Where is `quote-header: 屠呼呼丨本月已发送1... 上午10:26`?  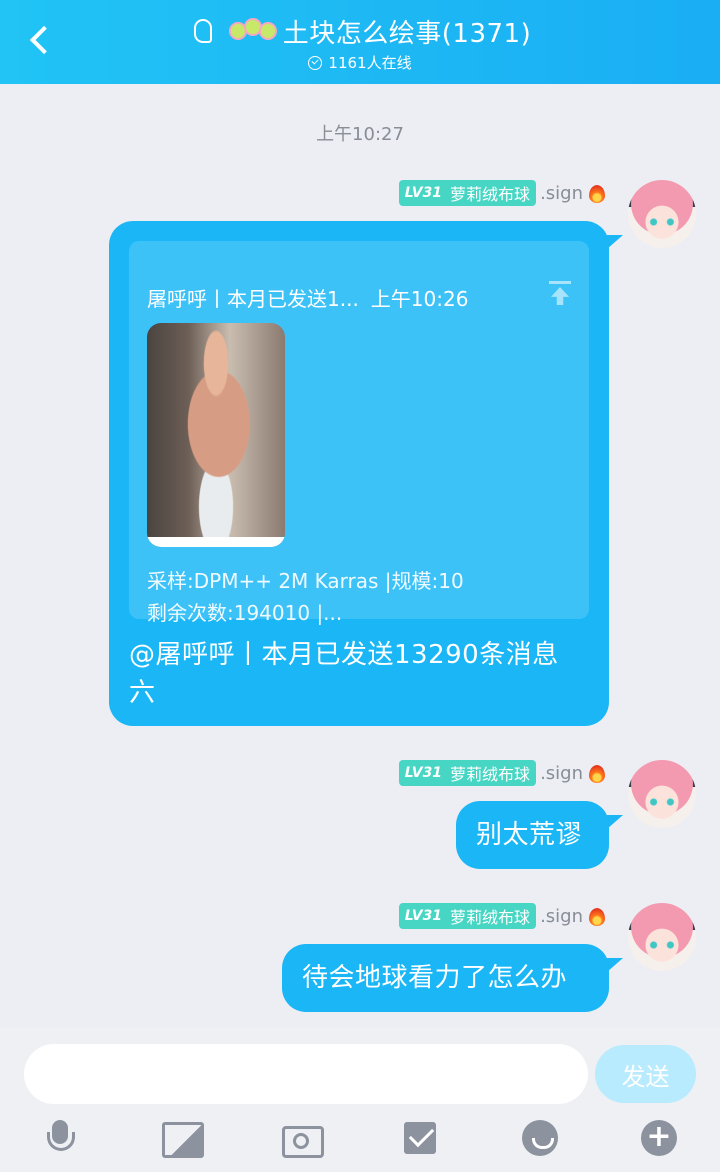 quote-header: 屠呼呼丨本月已发送1... 上午10:26 is located at coordinates (307, 297).